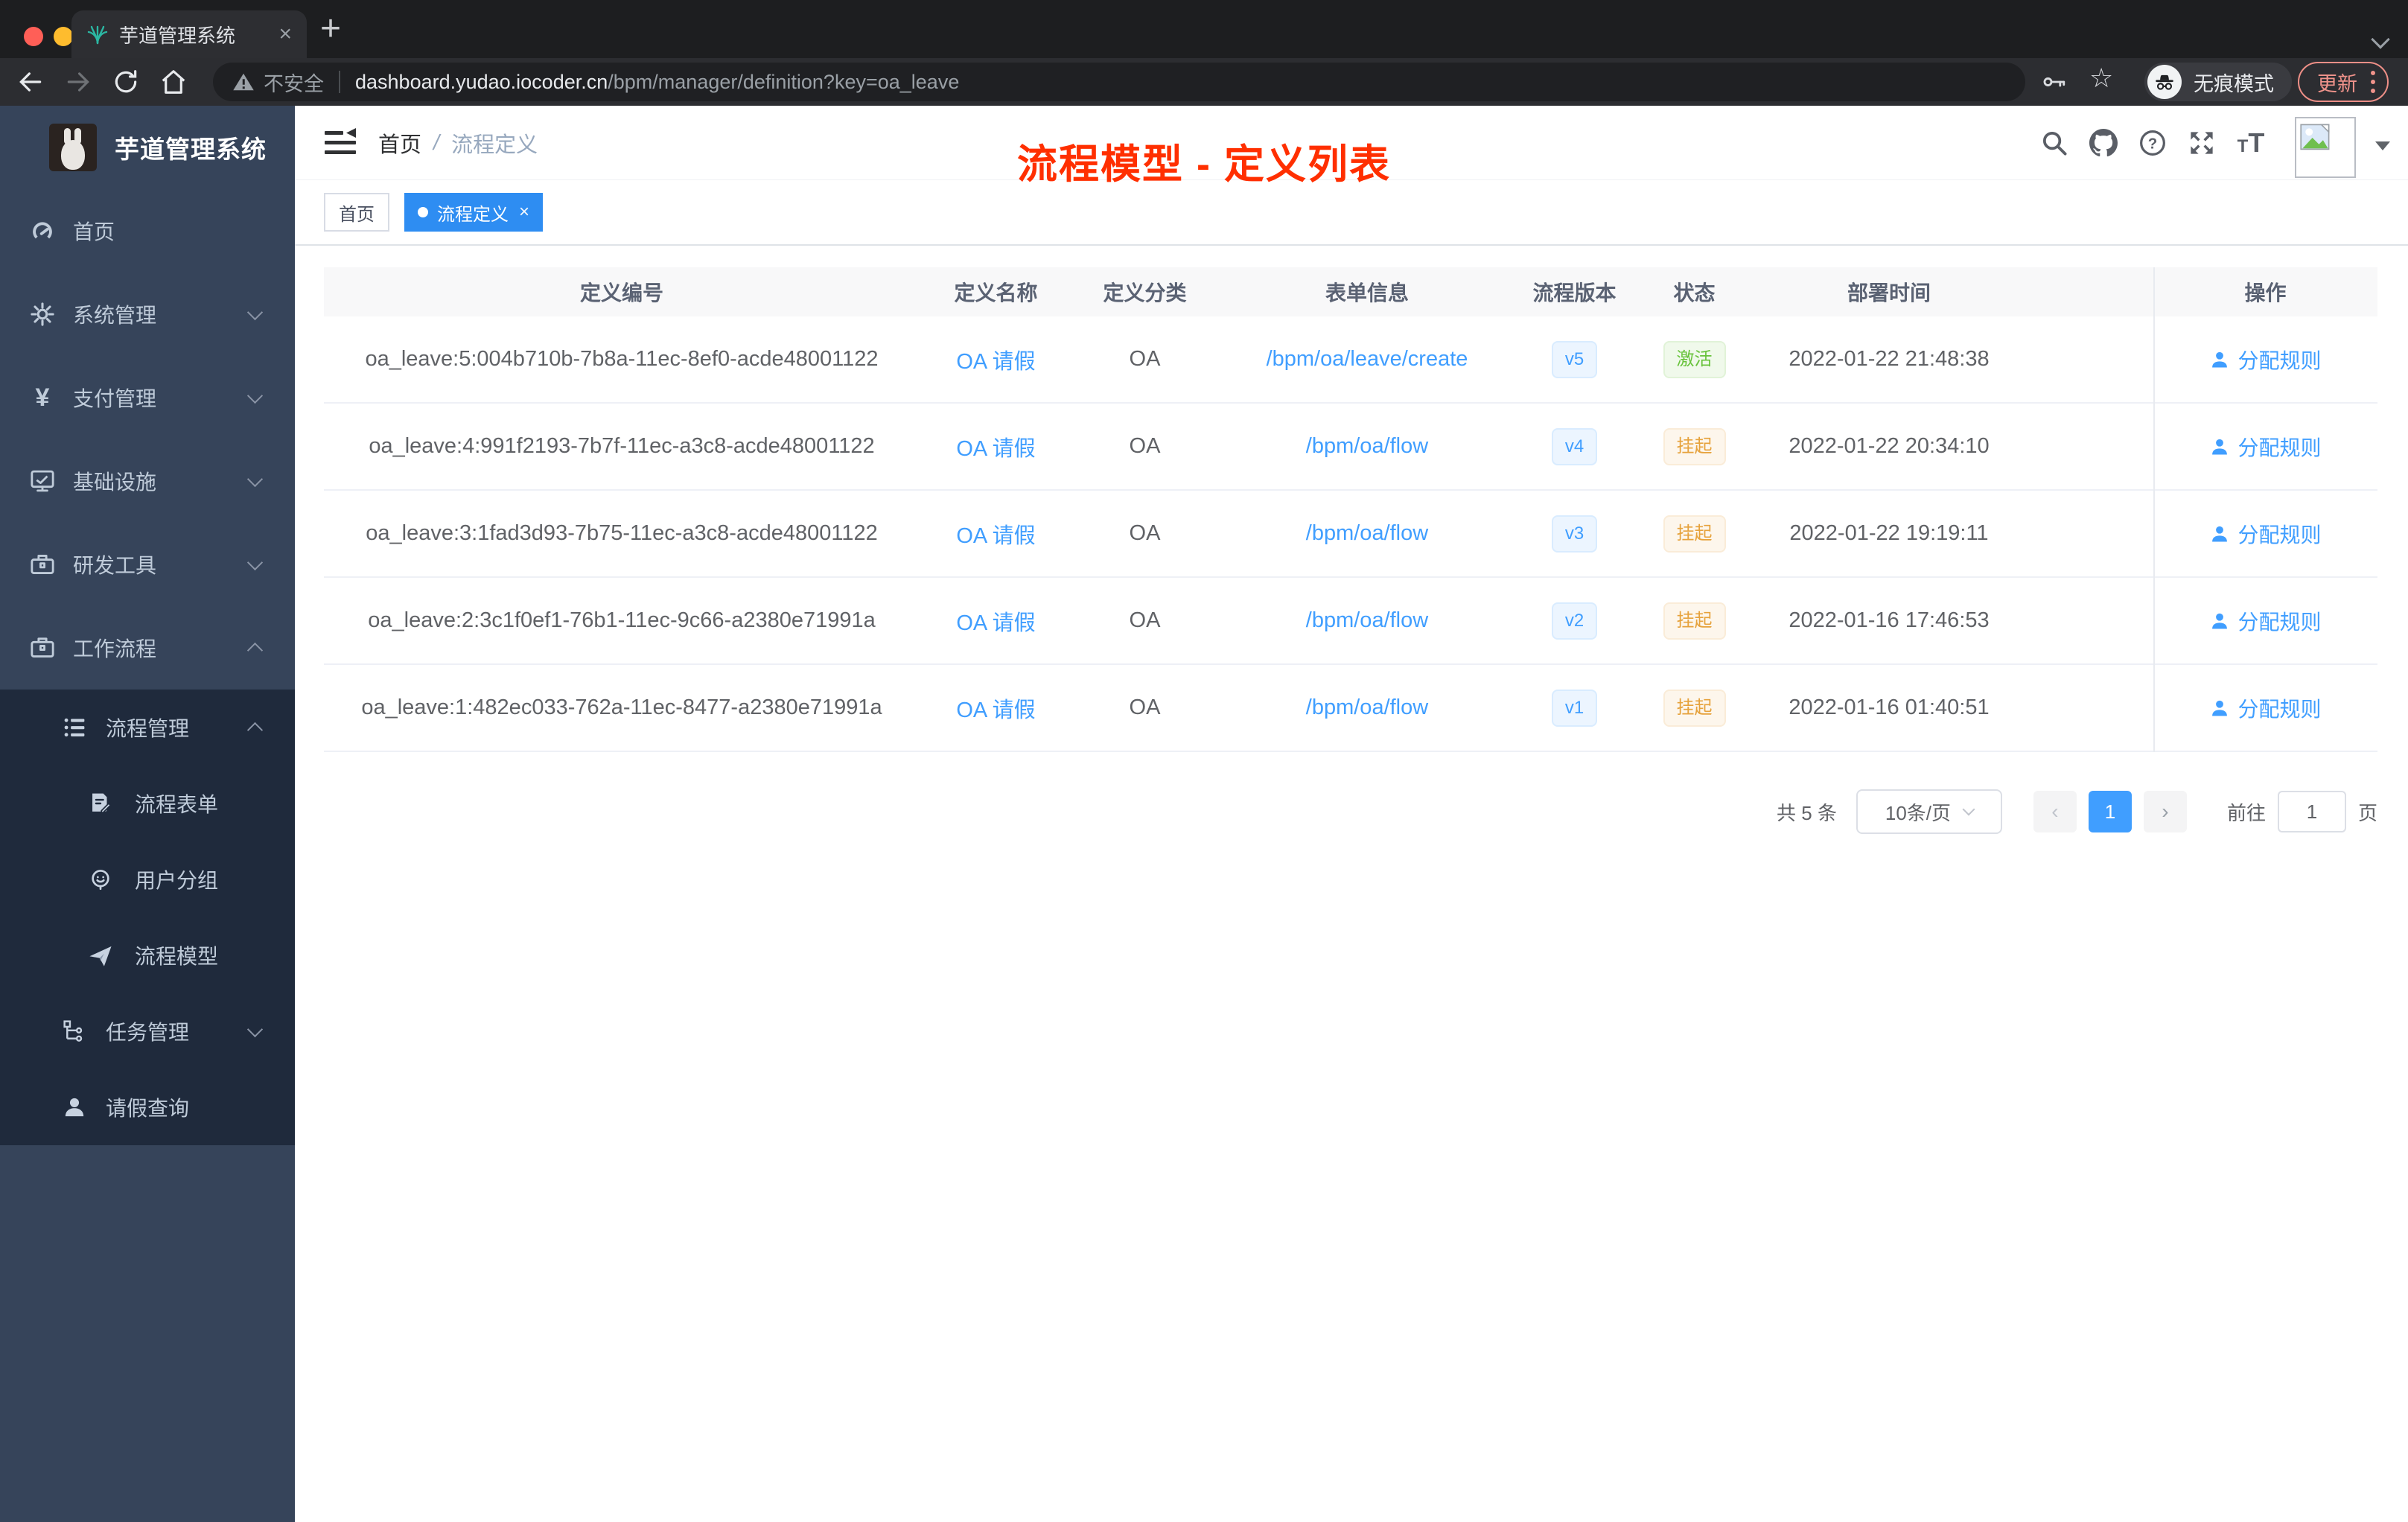 The height and width of the screenshot is (1522, 2408). What do you see at coordinates (1807, 812) in the screenshot?
I see `pagination-total: 共 5 条` at bounding box center [1807, 812].